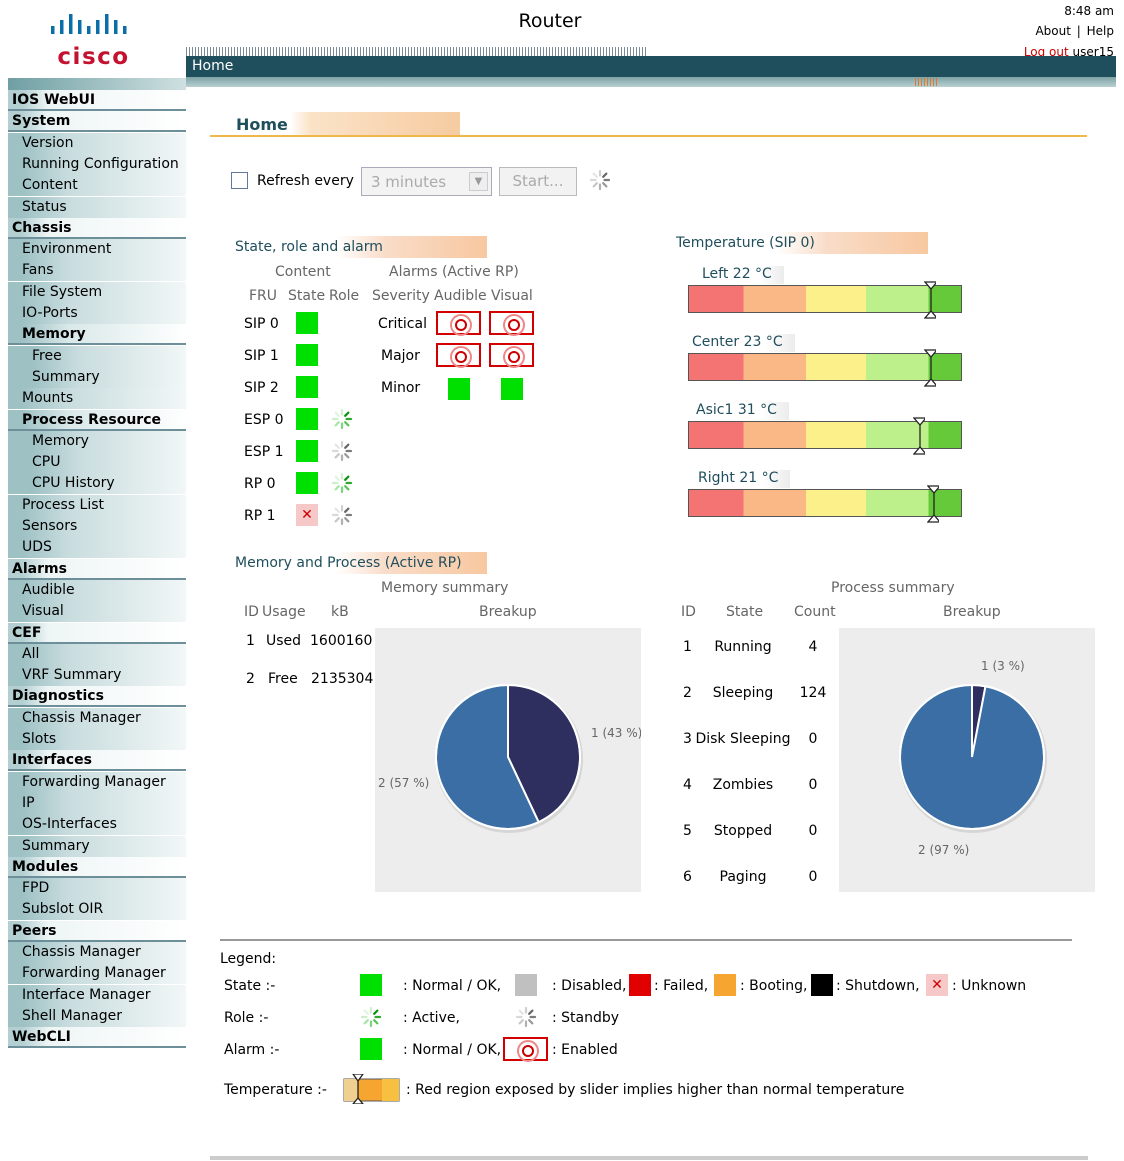 The image size is (1124, 1161). I want to click on sidebar-item-audible: Audible, so click(97, 590).